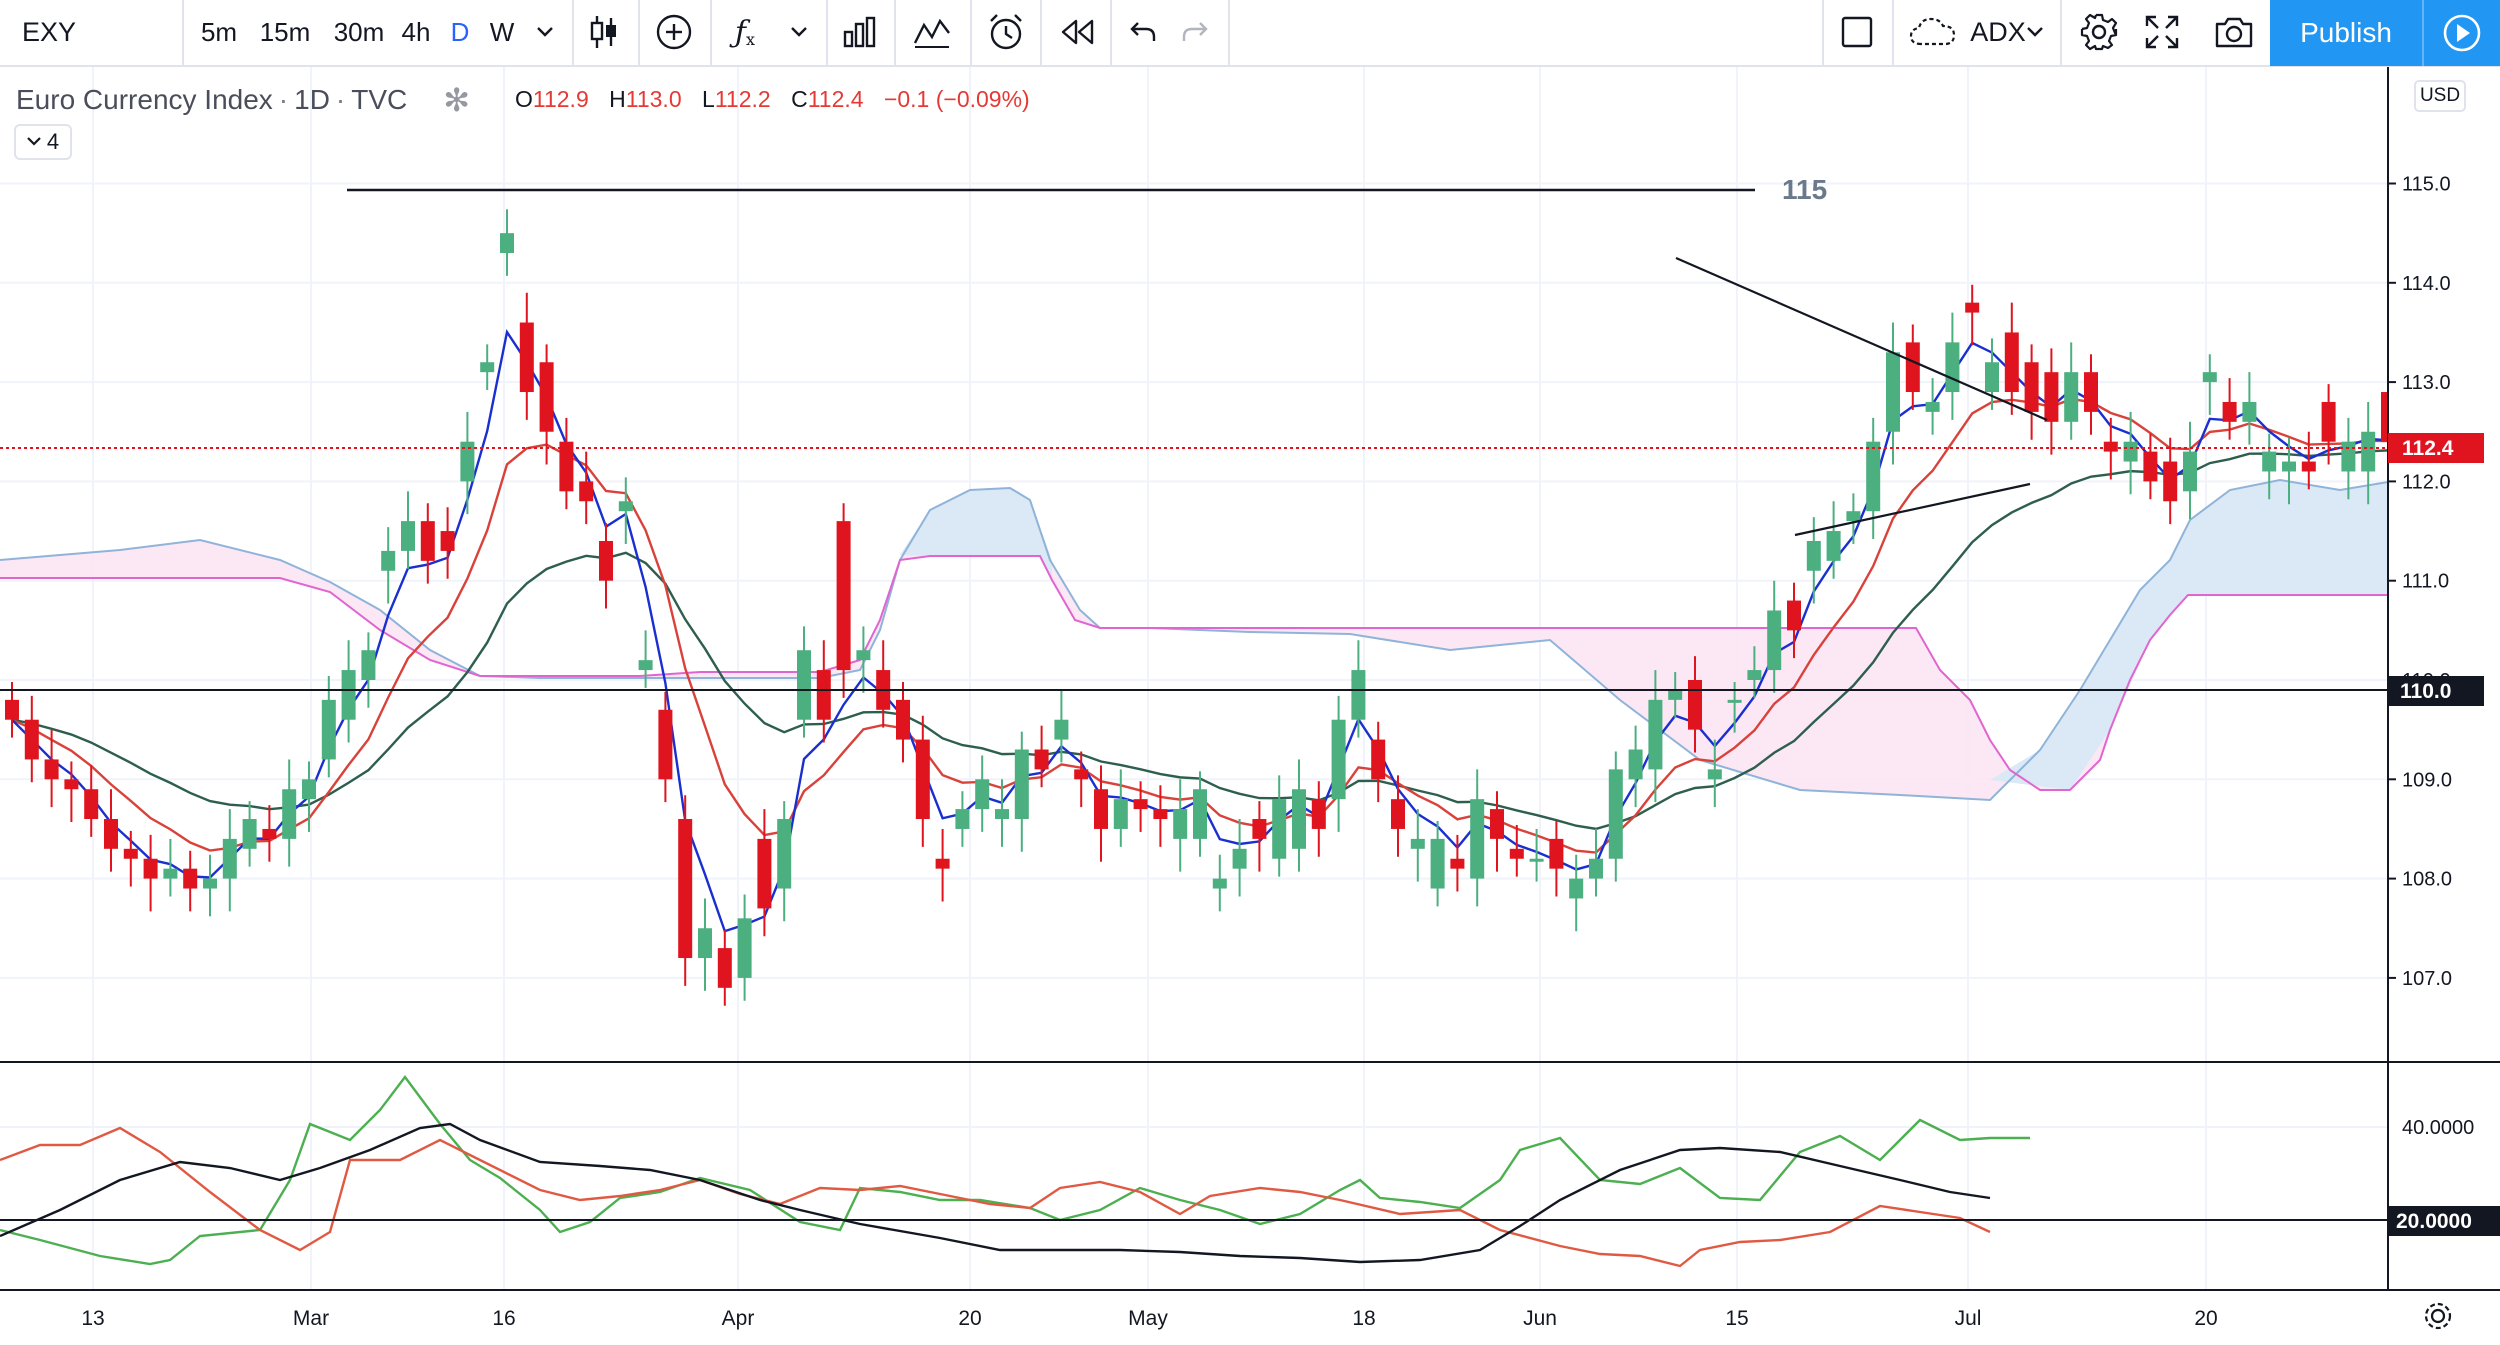  I want to click on time-tick-label: 18, so click(1363, 1318).